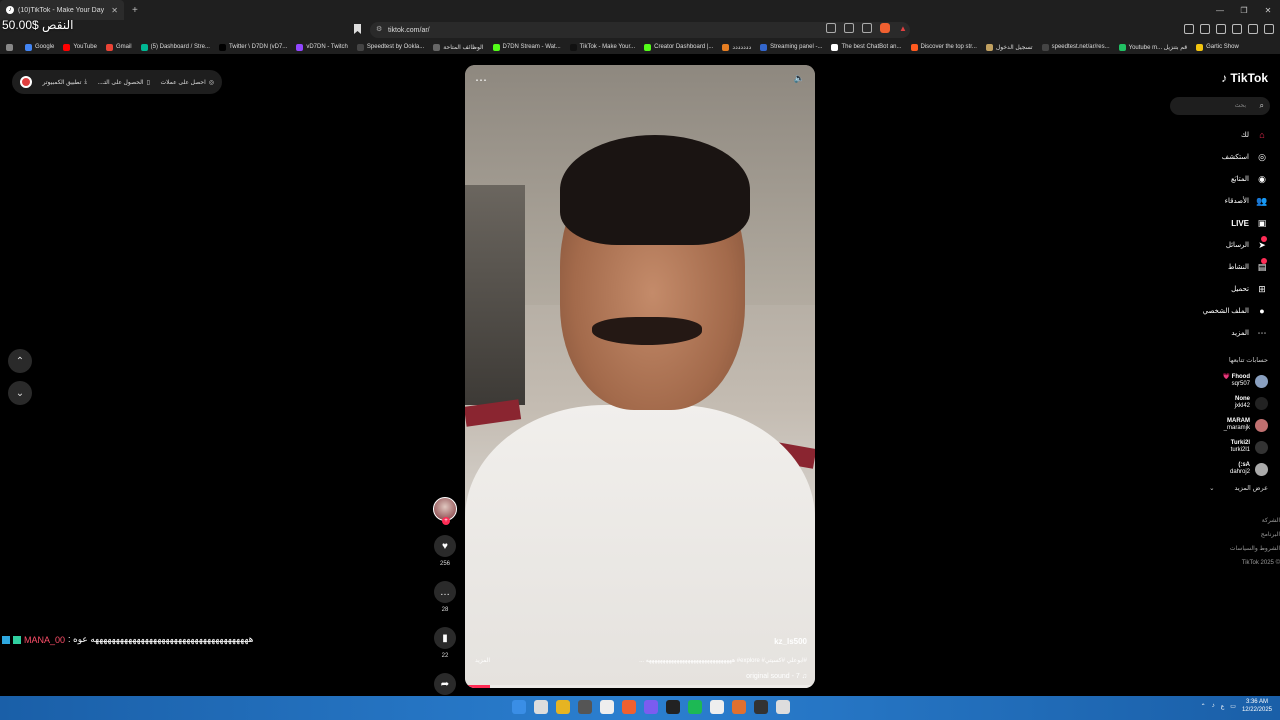  I want to click on spotify-icon, so click(695, 707).